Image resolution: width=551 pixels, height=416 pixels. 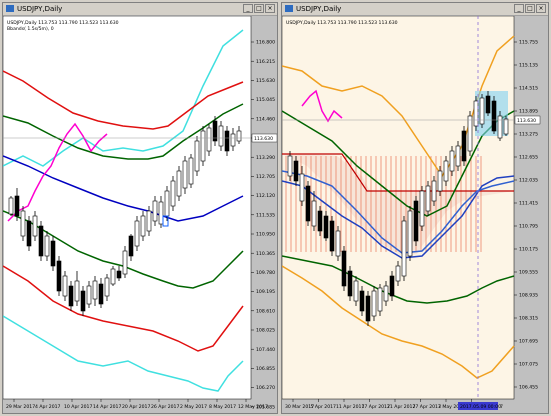 What do you see at coordinates (528, 43) in the screenshot?
I see `price-tick-label: 115.755` at bounding box center [528, 43].